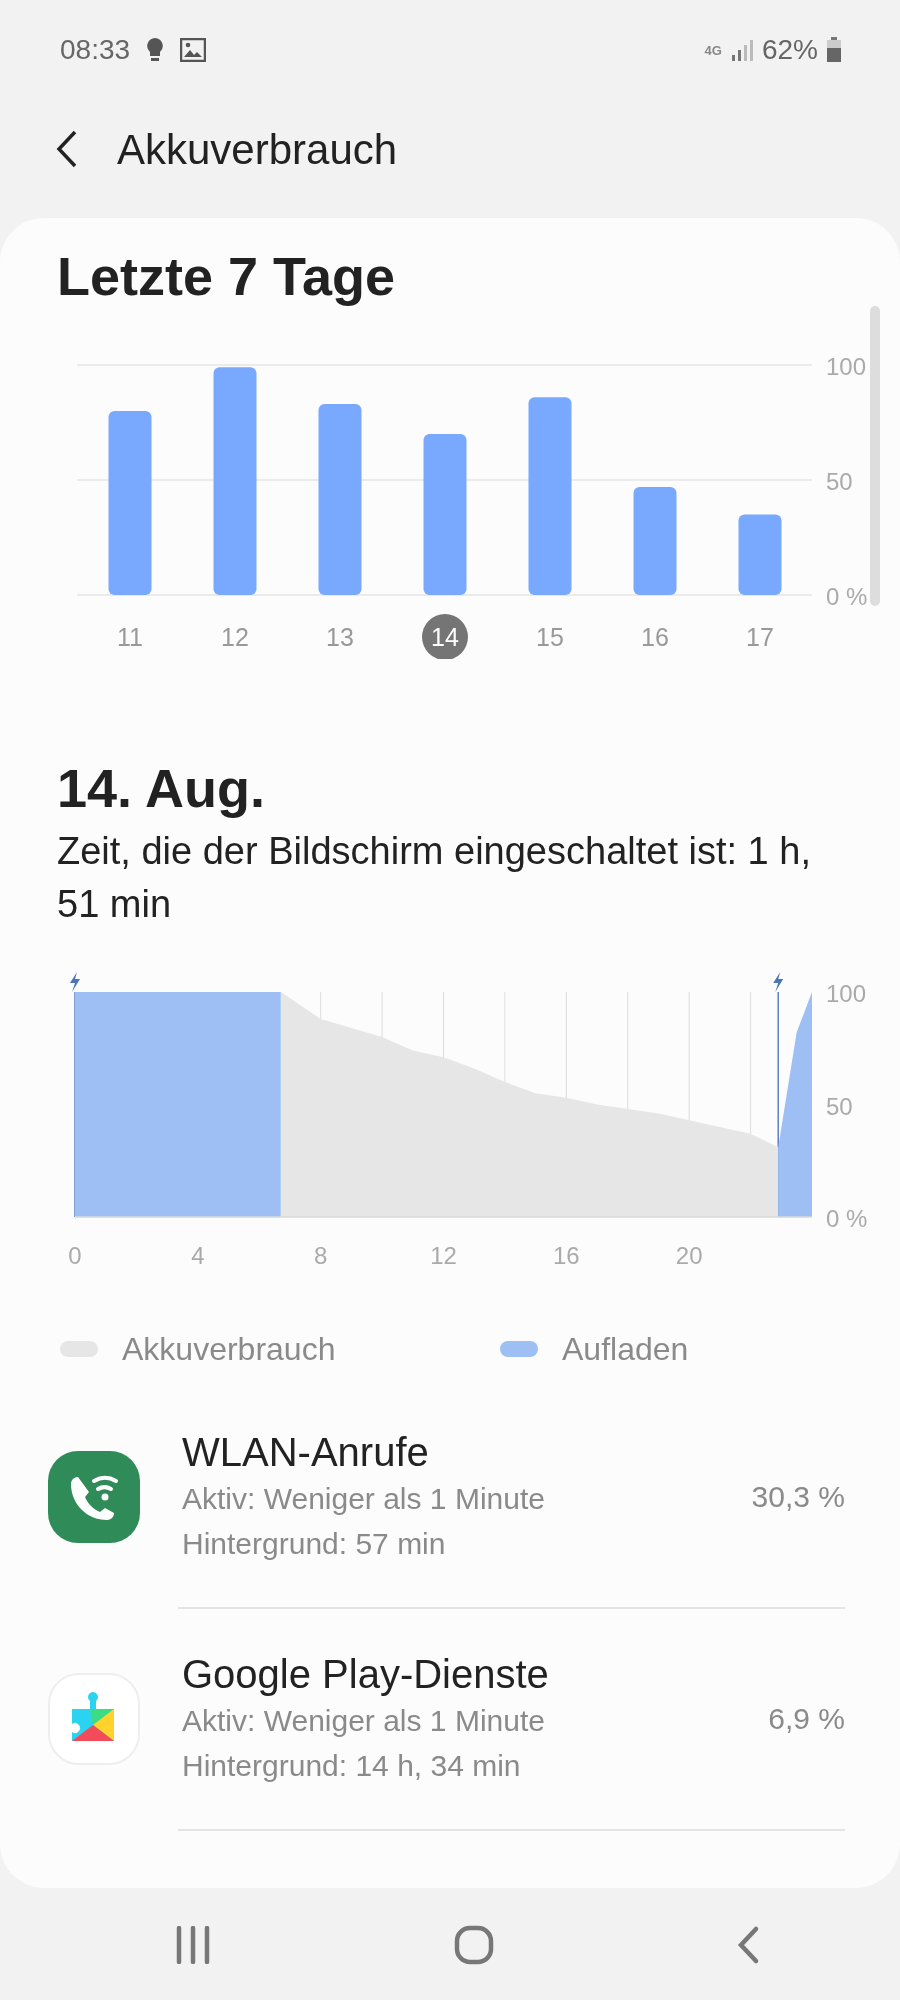 The height and width of the screenshot is (2000, 900). I want to click on axis-label: 16, so click(566, 1255).